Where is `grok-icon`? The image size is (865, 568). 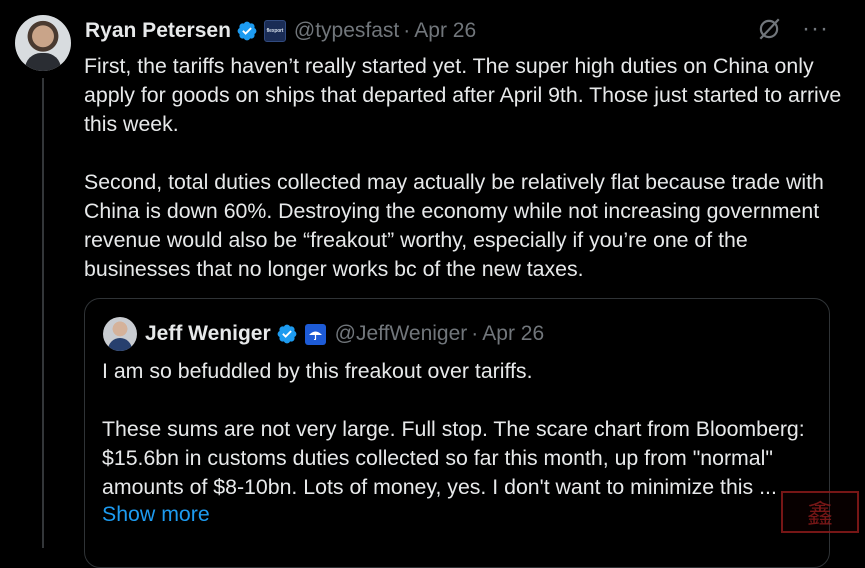 grok-icon is located at coordinates (769, 29).